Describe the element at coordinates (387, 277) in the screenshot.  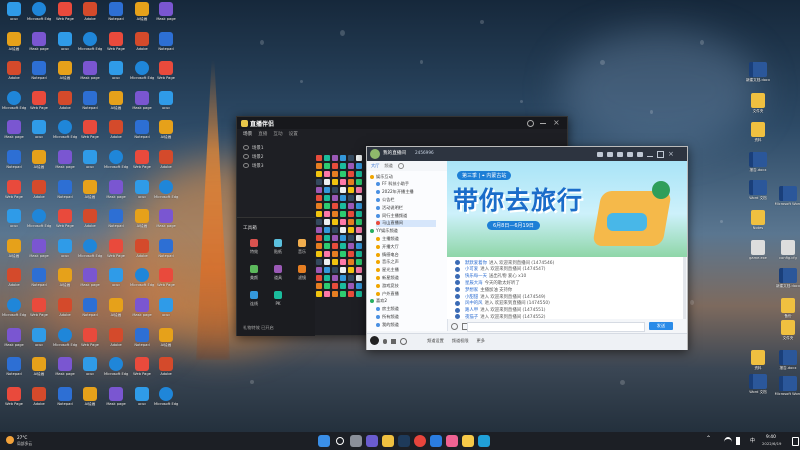
I see `channel-tree-item: 新星频道` at that location.